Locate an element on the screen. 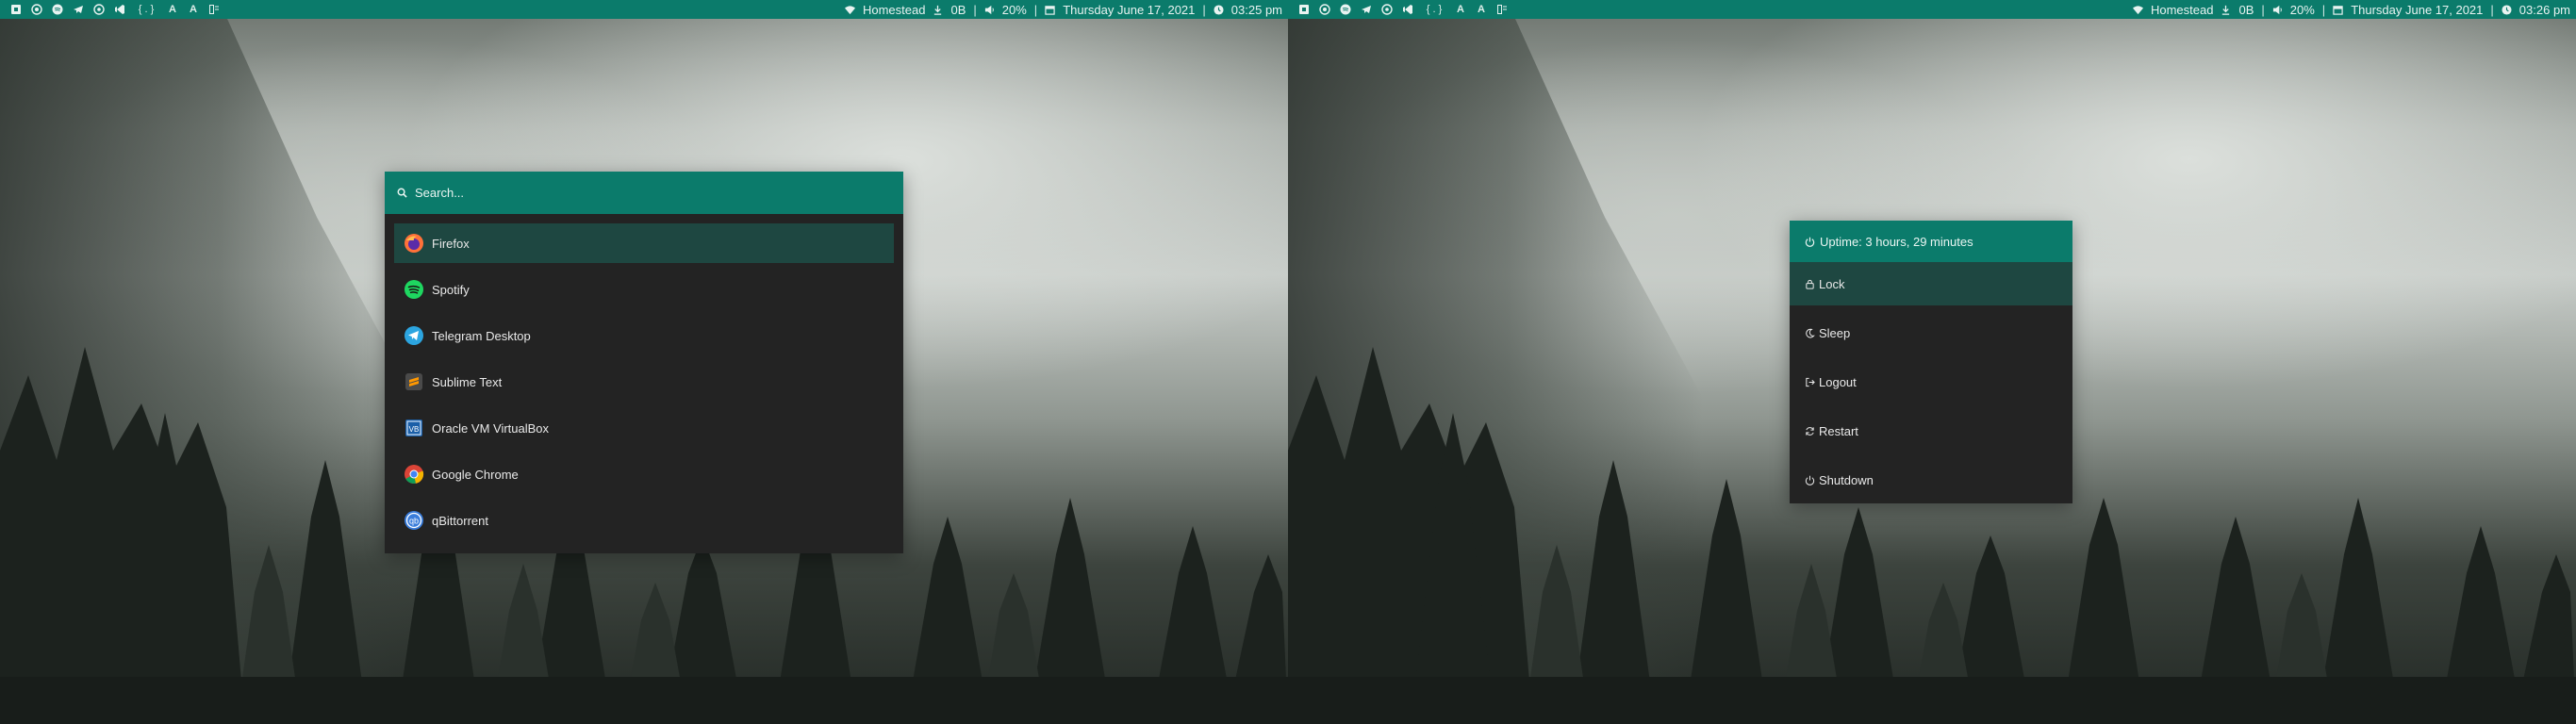 This screenshot has width=2576, height=724. sleep-option: Sleep is located at coordinates (1931, 332).